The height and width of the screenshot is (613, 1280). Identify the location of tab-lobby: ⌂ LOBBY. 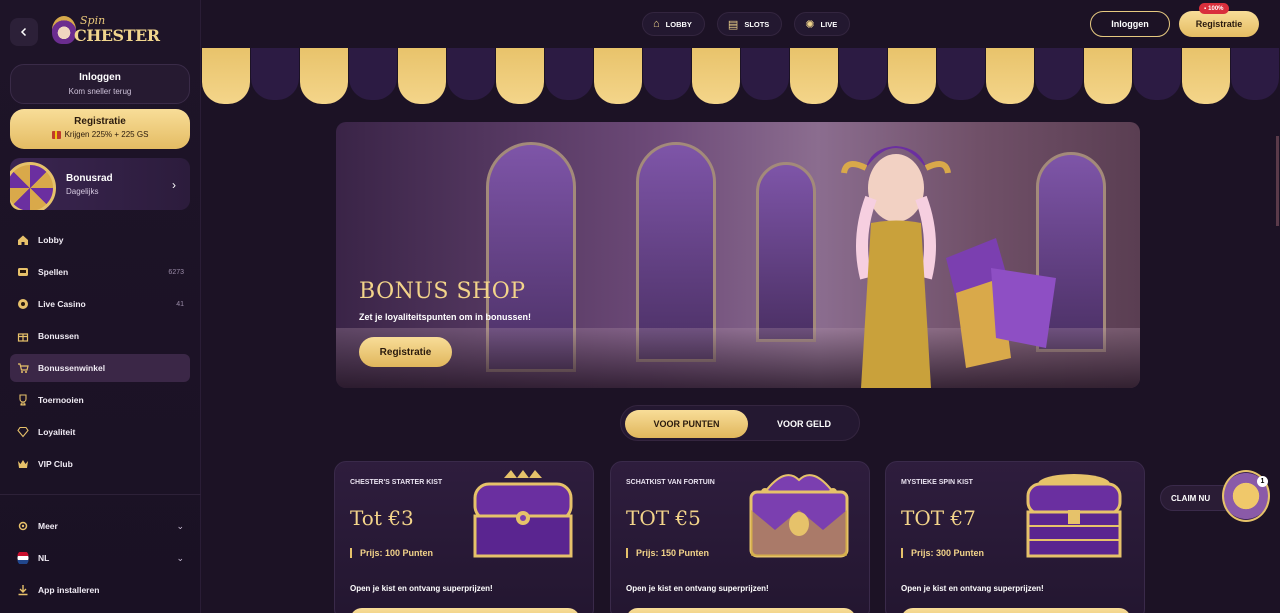
(673, 24).